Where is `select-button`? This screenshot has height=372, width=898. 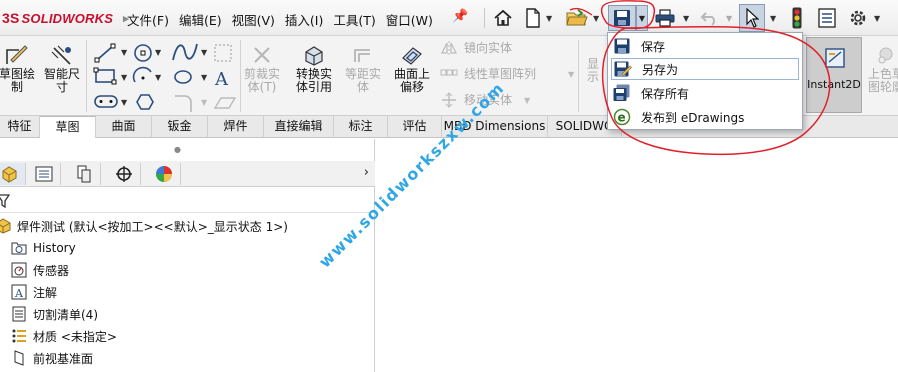 select-button is located at coordinates (752, 18).